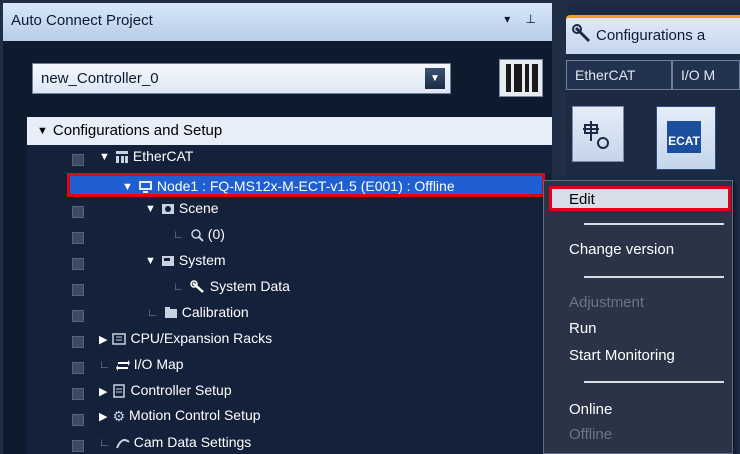 This screenshot has width=740, height=454. I want to click on io-map-icon, so click(122, 366).